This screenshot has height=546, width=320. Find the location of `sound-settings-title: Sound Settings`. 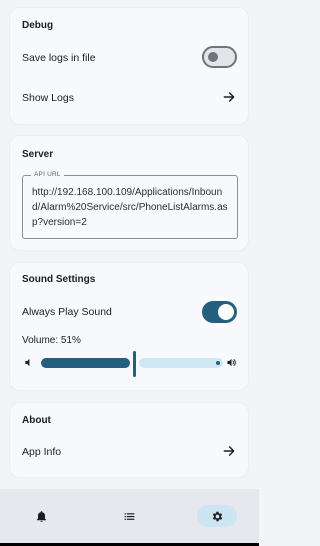

sound-settings-title: Sound Settings is located at coordinates (59, 279).